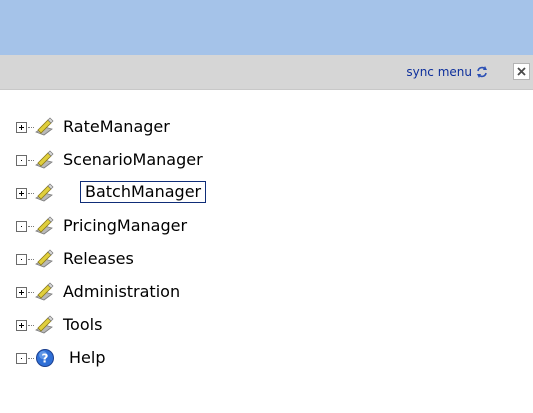  What do you see at coordinates (266, 130) in the screenshot?
I see `tree-item-ratemanager: RateManager` at bounding box center [266, 130].